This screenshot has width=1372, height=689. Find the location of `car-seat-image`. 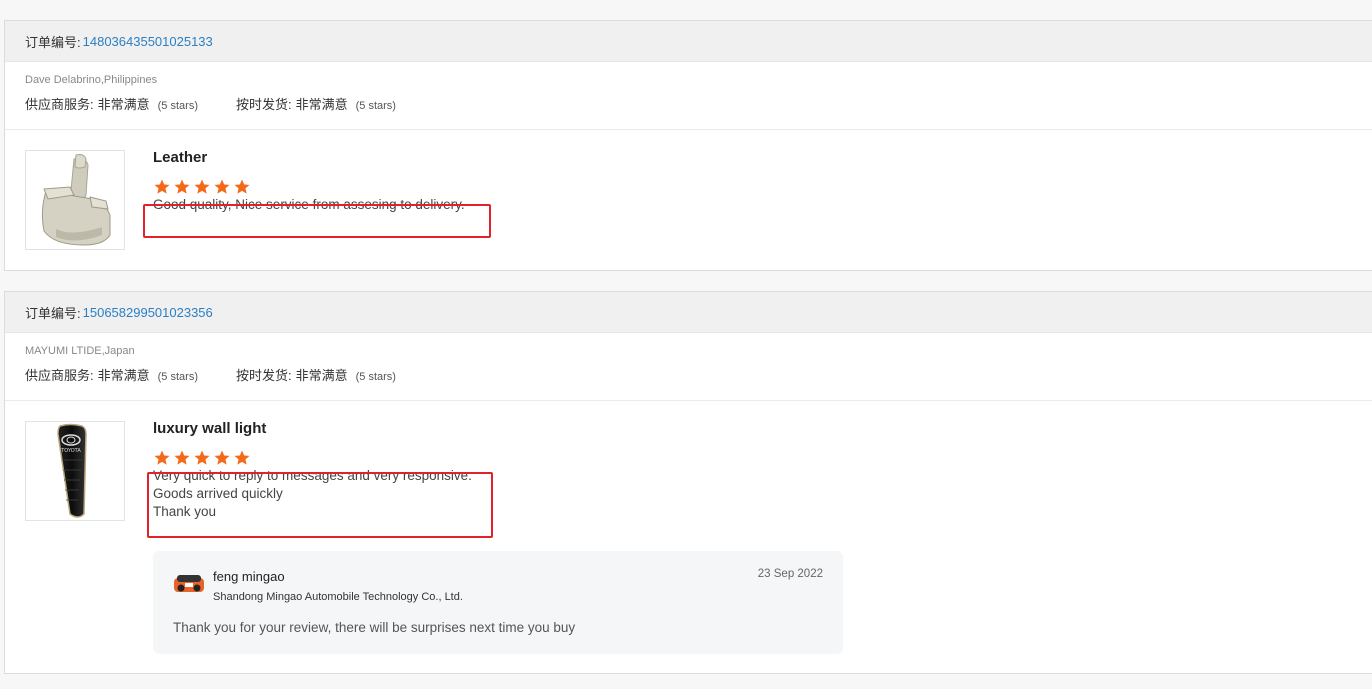

car-seat-image is located at coordinates (75, 200).